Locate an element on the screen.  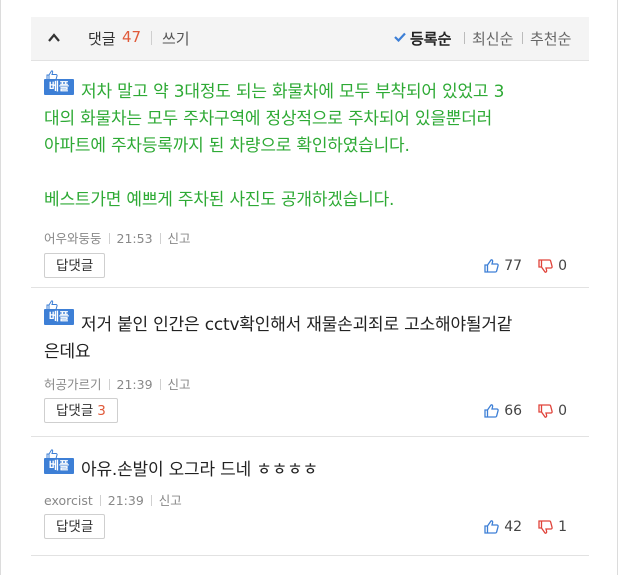
comment-line: 아파트에 주차등록까지 된 차량으로 확인하였습니다. is located at coordinates (227, 146).